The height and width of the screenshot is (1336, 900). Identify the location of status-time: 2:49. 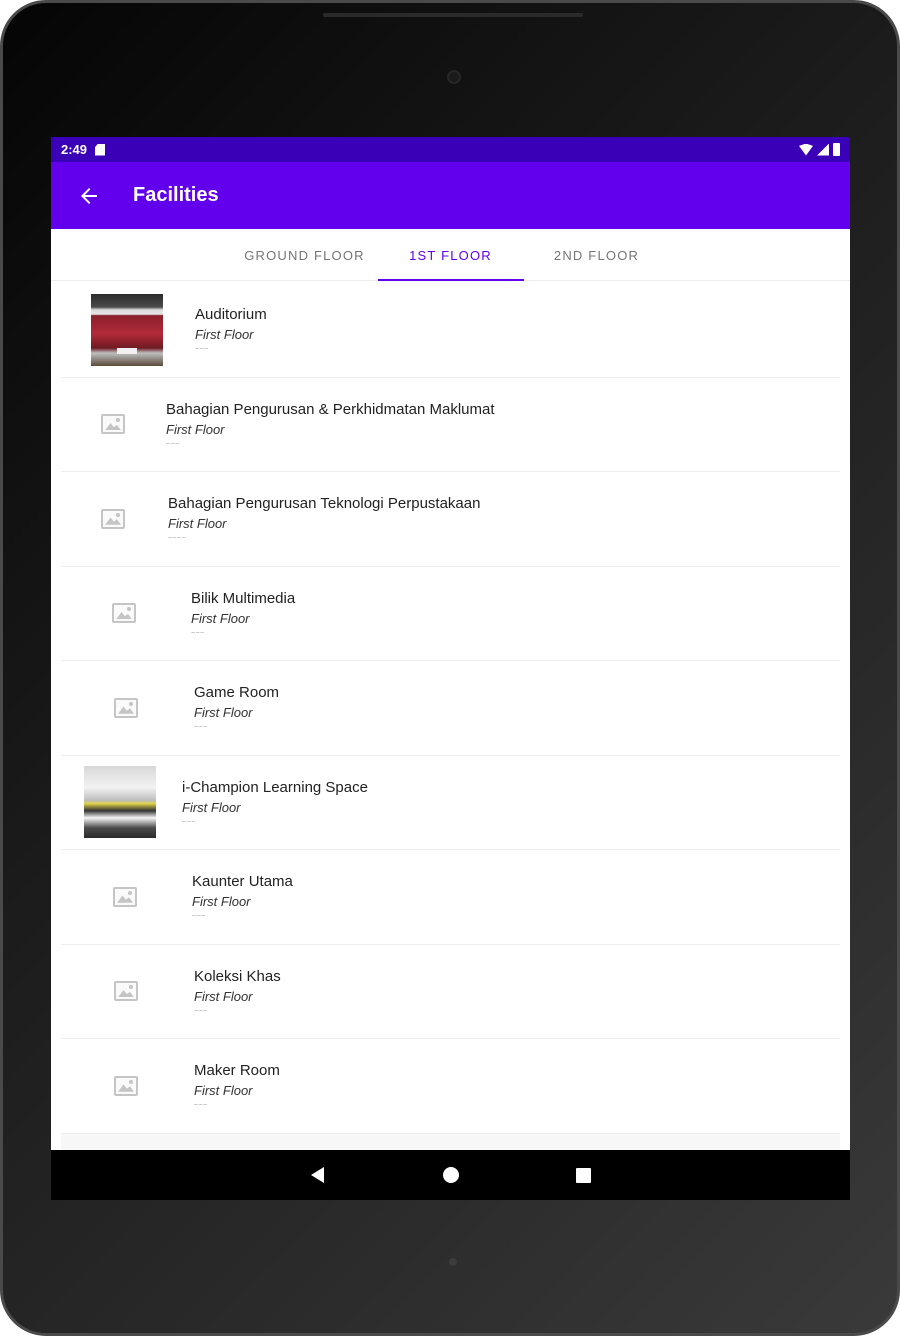
(74, 149).